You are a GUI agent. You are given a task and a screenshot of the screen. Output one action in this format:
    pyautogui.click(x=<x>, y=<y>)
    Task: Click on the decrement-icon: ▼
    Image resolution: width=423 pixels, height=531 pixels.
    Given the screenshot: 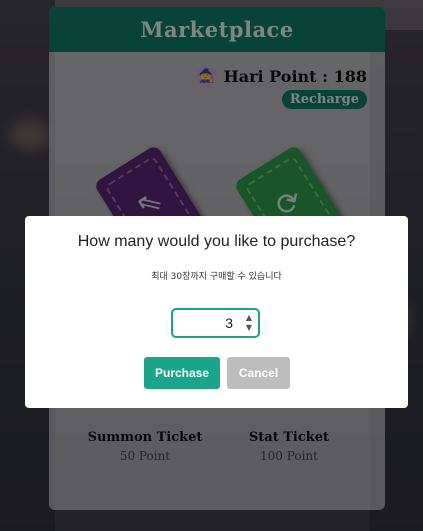 What is the action you would take?
    pyautogui.click(x=249, y=327)
    